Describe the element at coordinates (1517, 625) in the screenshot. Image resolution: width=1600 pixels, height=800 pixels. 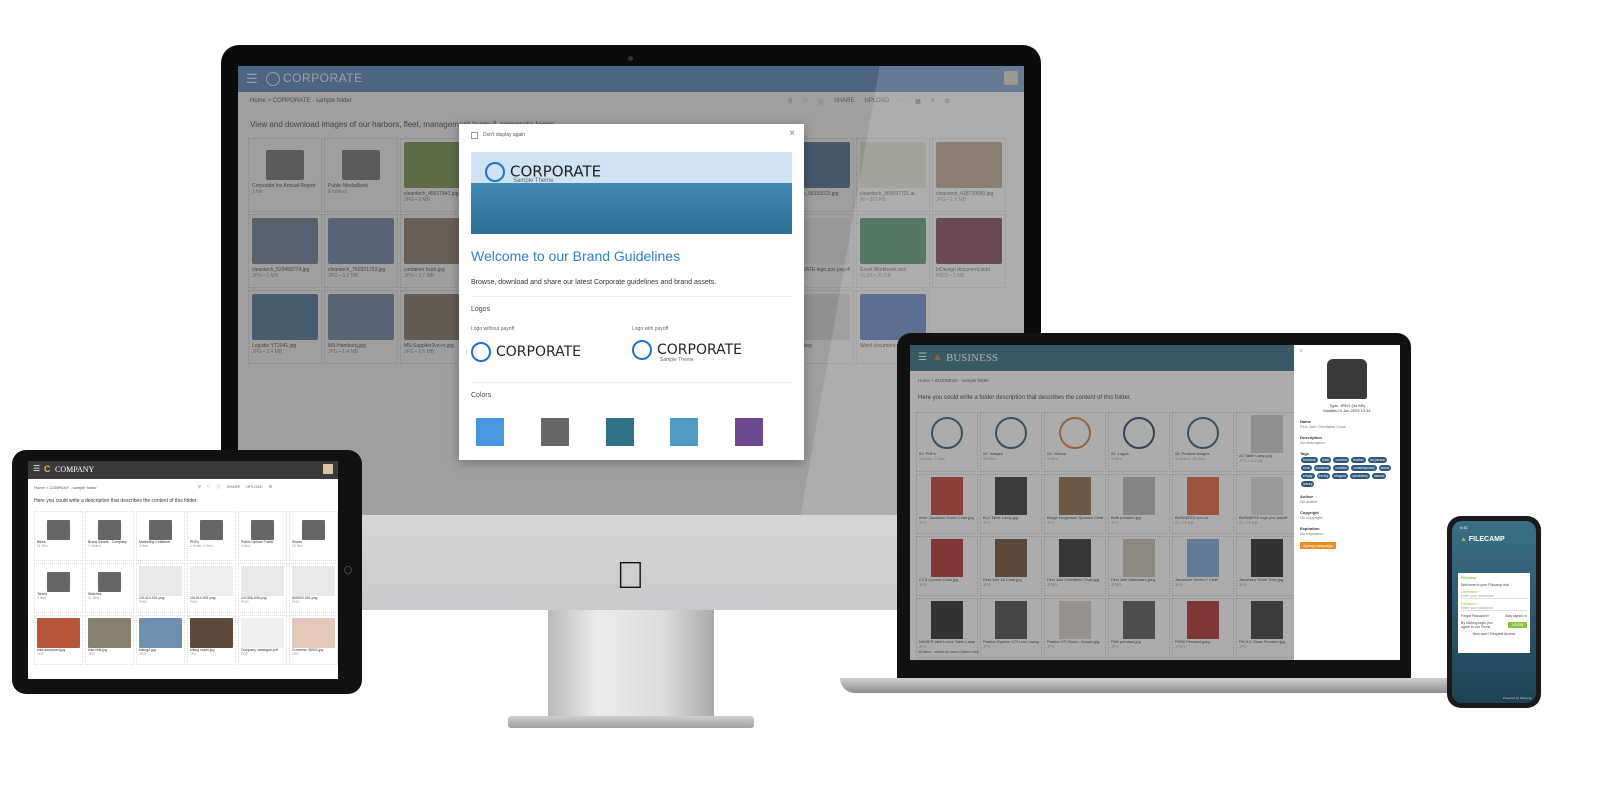
I see `login-button: LOGIN` at that location.